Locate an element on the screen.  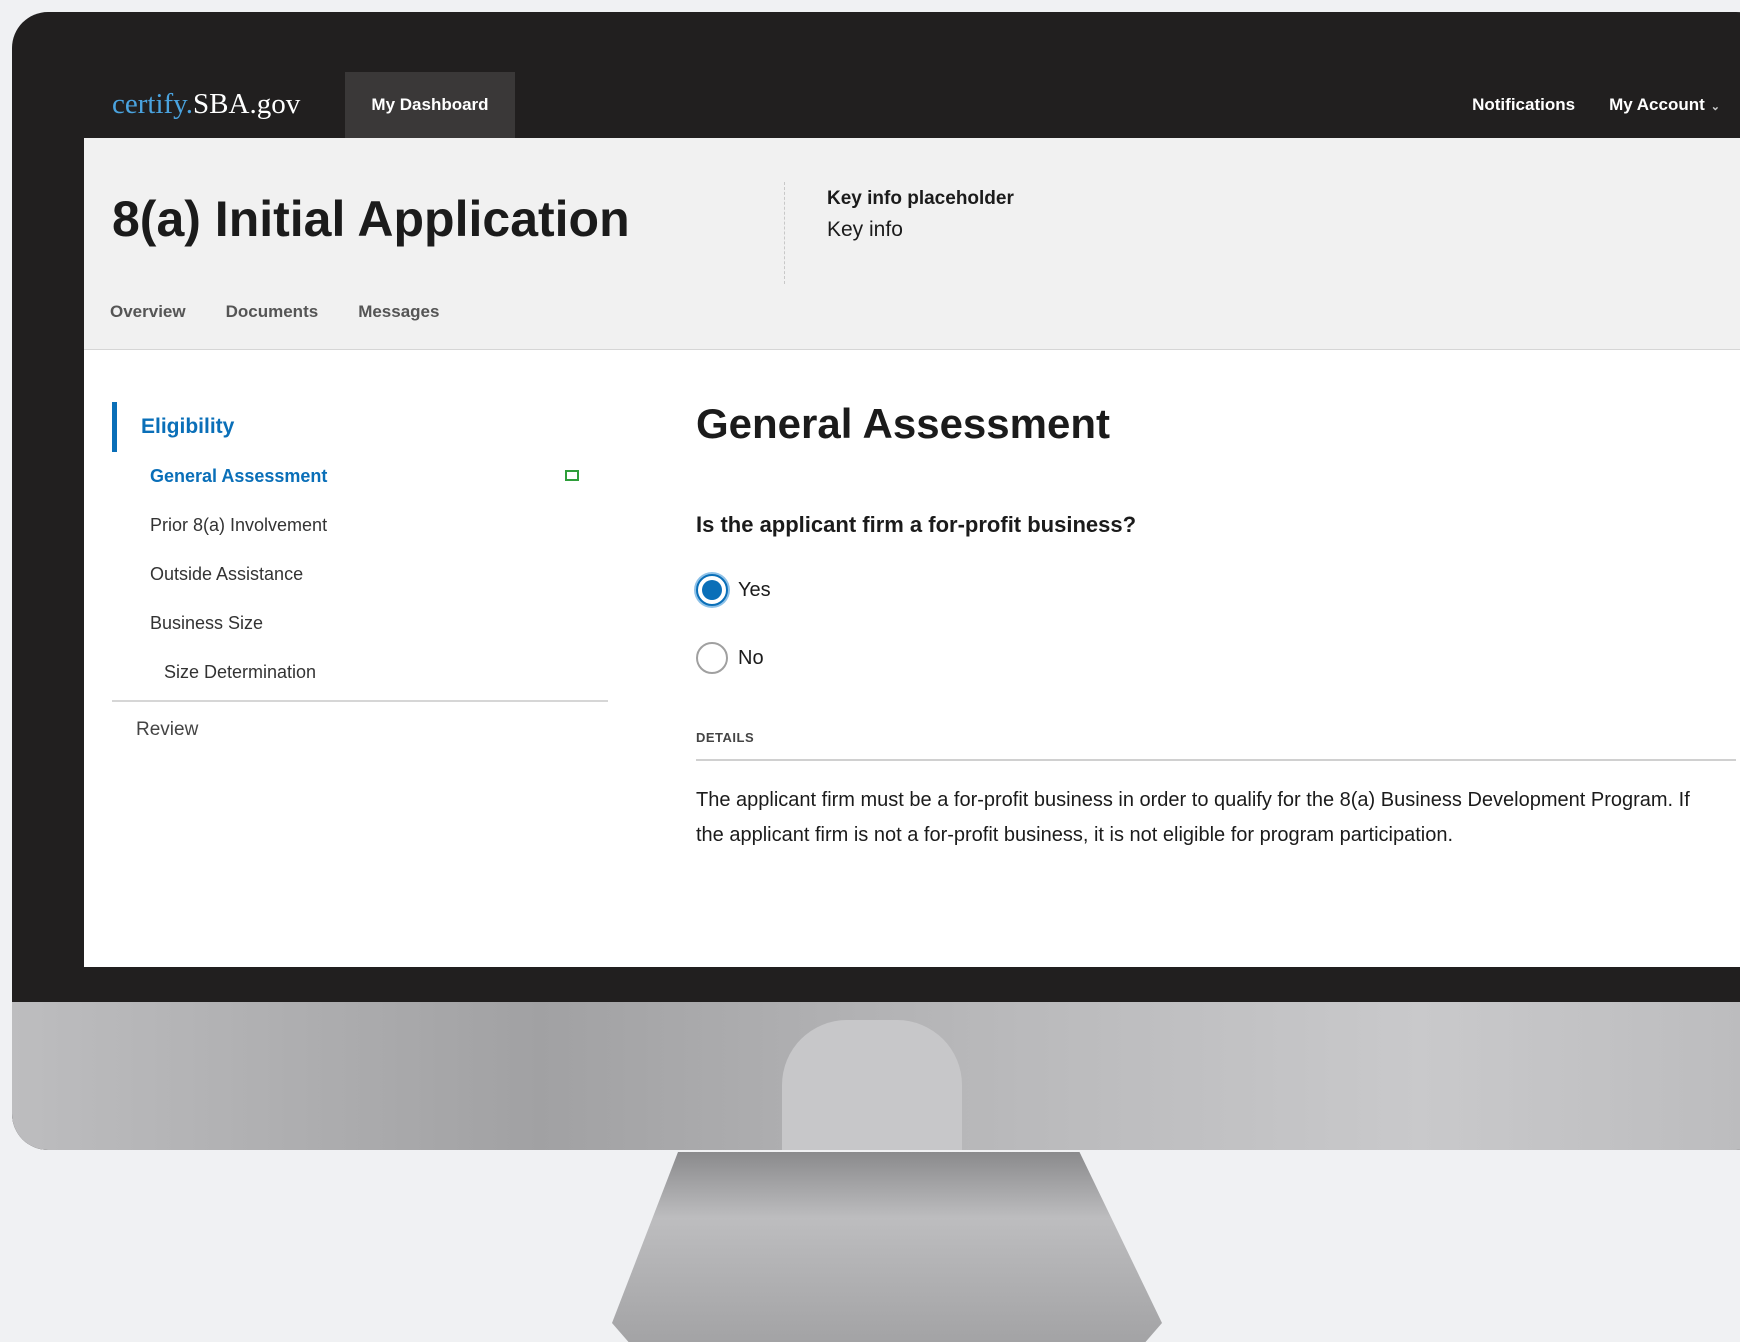
key-info-value: Key info is located at coordinates (865, 229).